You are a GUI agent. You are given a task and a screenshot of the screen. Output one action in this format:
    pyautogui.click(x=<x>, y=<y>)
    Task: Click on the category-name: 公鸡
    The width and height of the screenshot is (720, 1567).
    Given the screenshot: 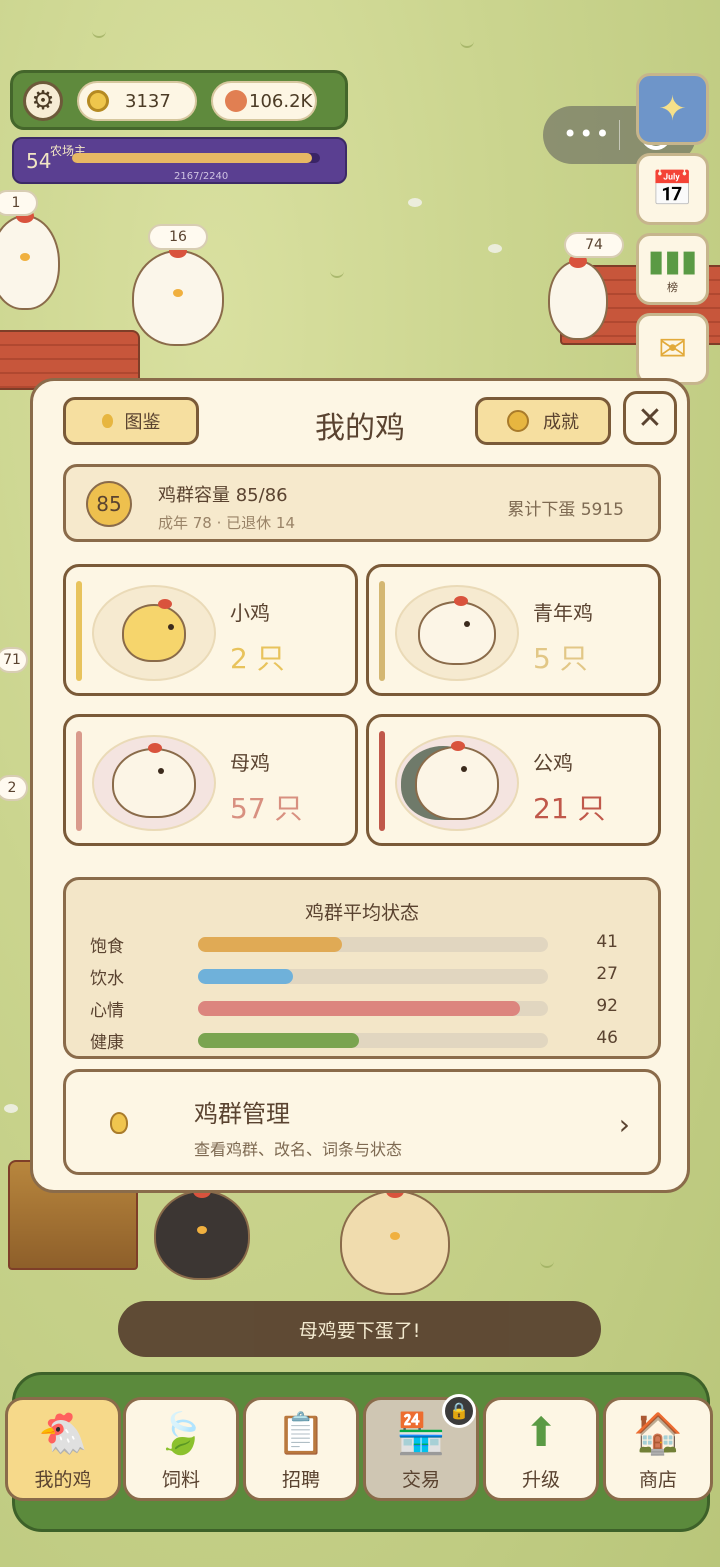 What is the action you would take?
    pyautogui.click(x=553, y=763)
    